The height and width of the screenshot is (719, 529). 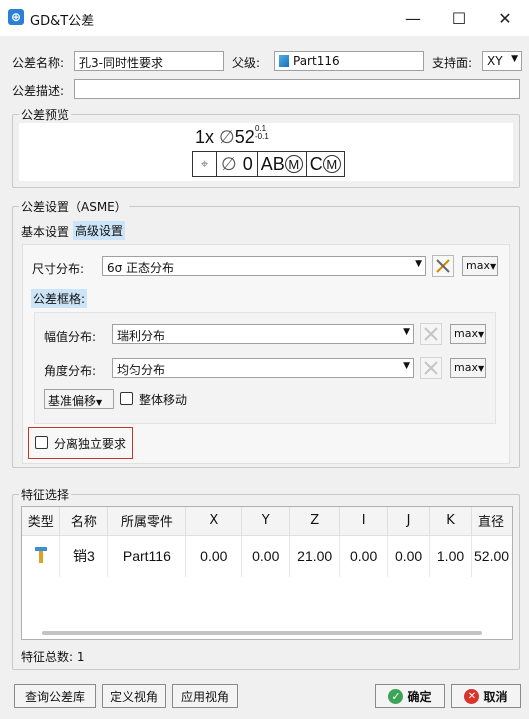 I want to click on support-select: XY ▼, so click(x=502, y=61).